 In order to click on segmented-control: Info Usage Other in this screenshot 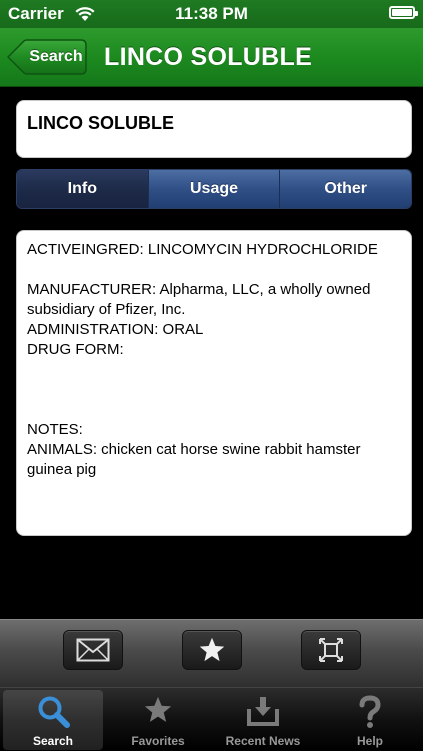, I will do `click(214, 189)`.